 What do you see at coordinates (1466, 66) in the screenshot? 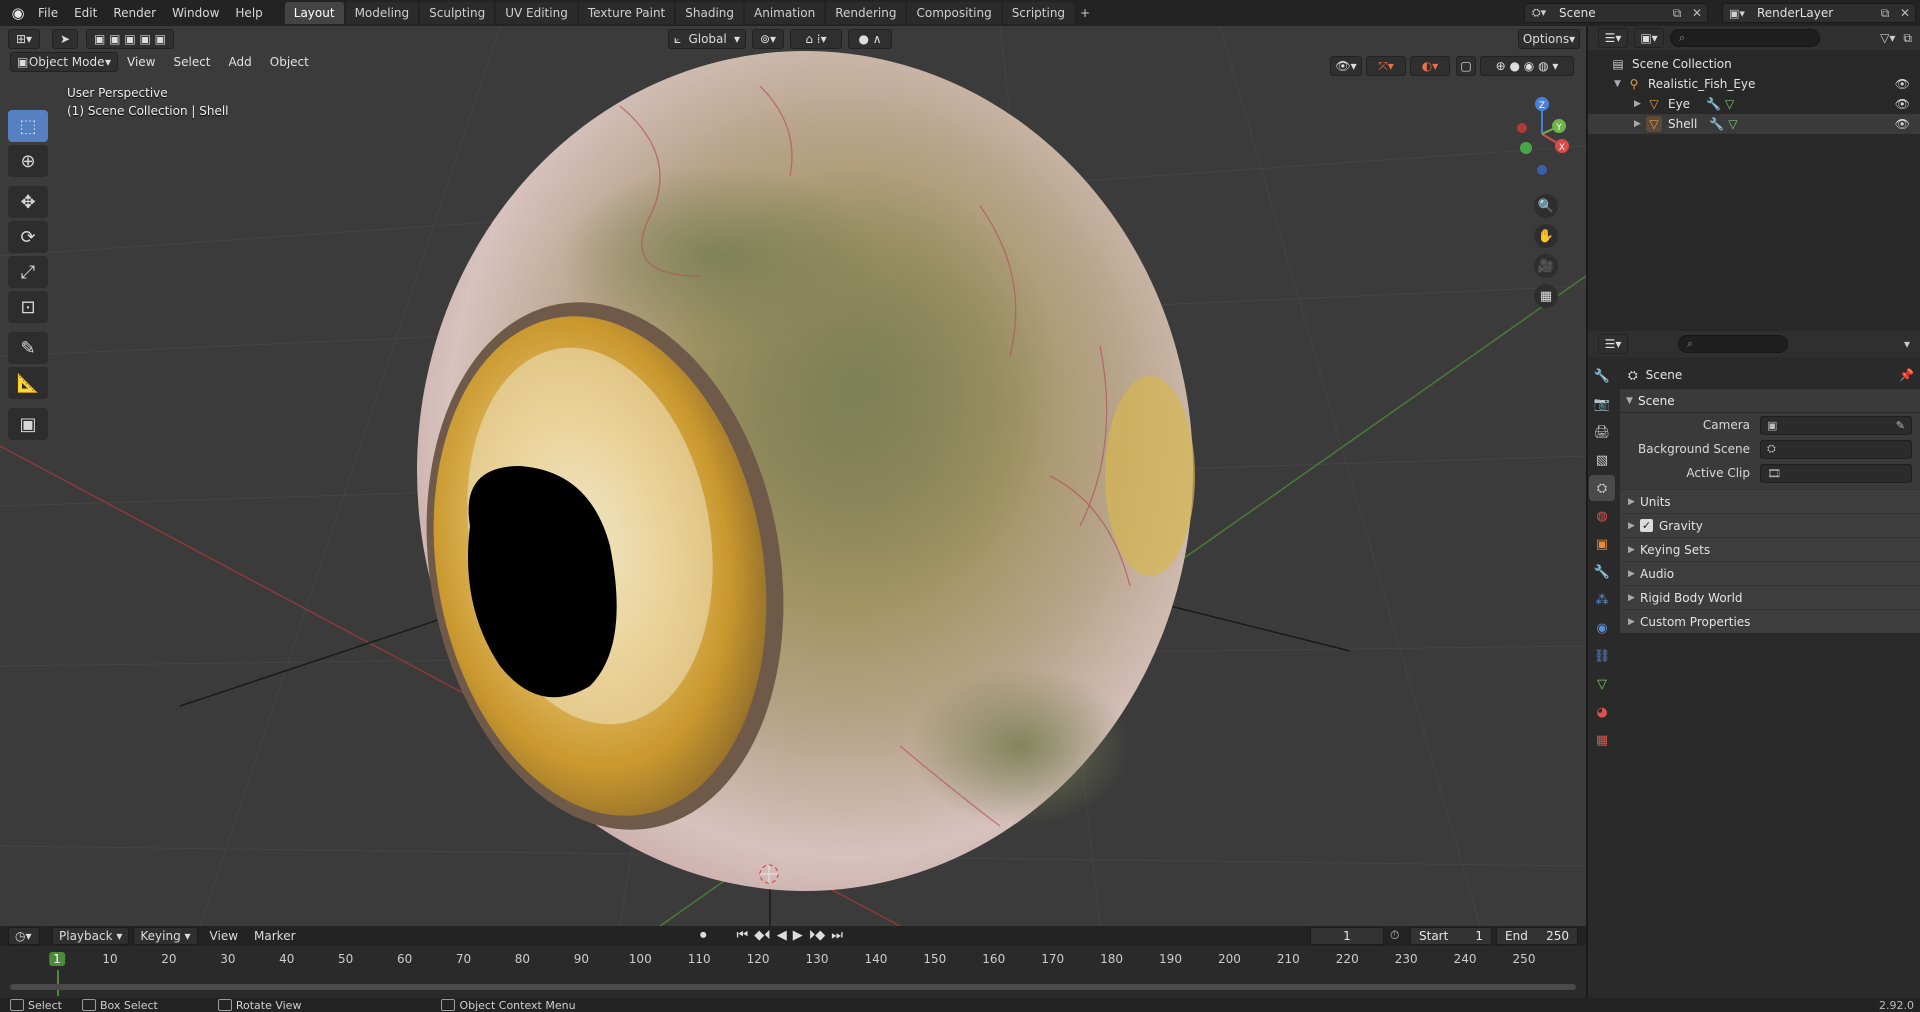
I see `xray-icon: ▢` at bounding box center [1466, 66].